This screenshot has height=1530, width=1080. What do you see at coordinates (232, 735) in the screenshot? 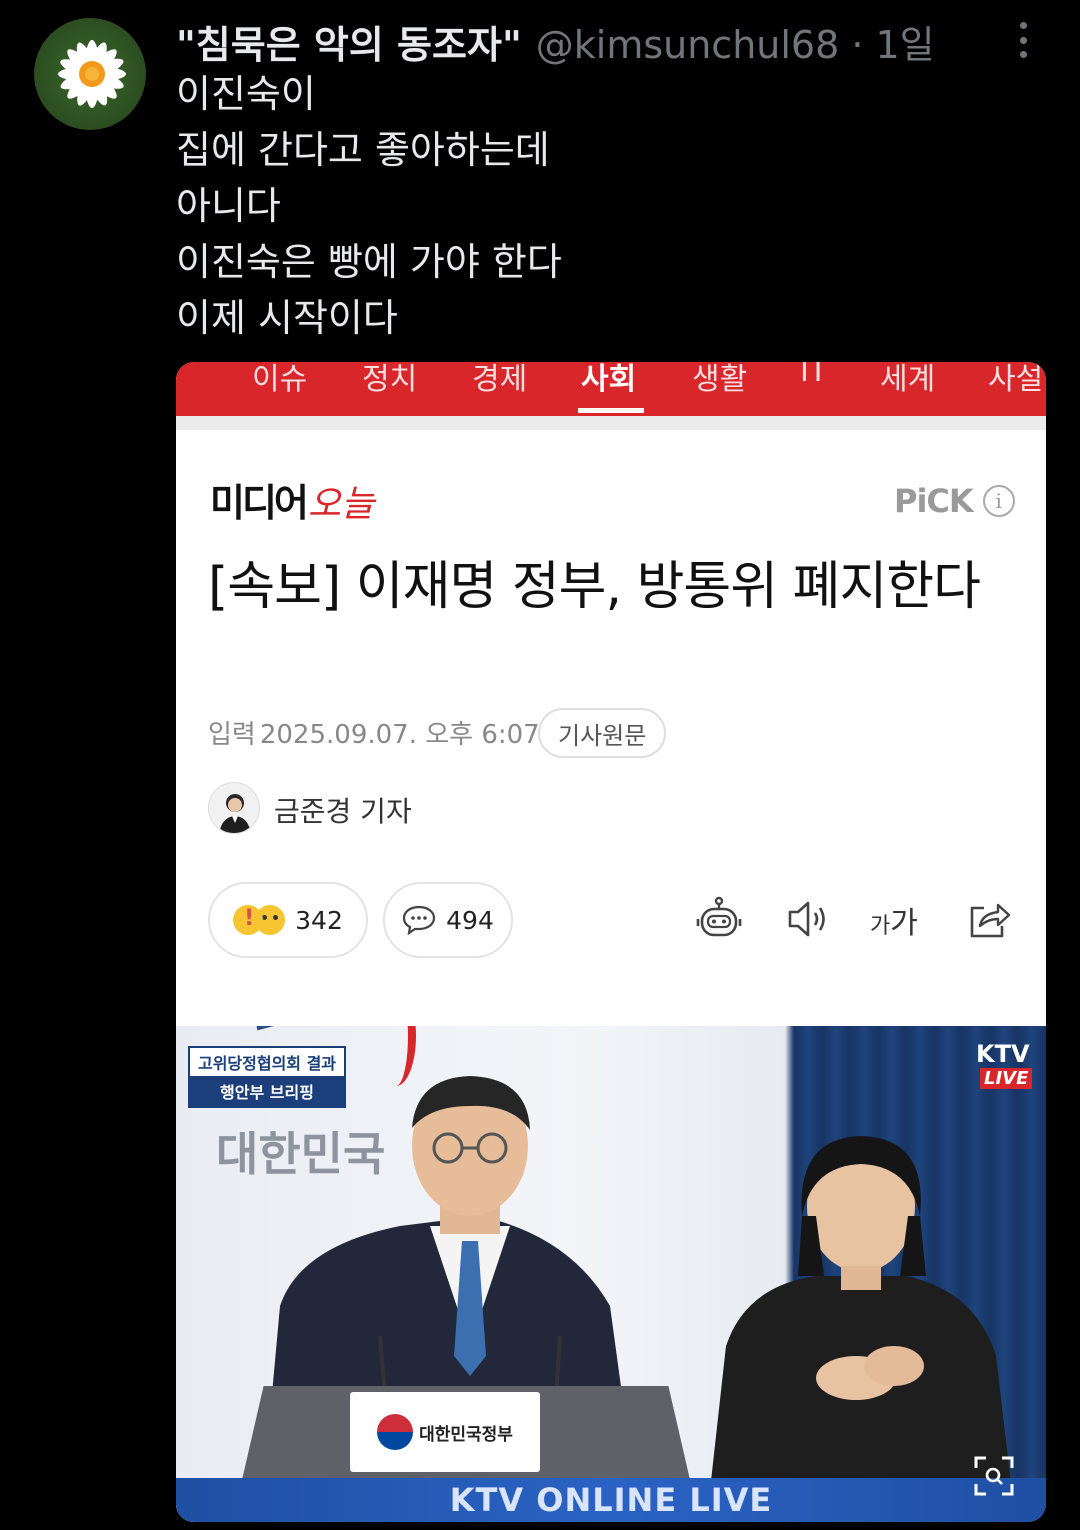
I see `date-label: 입력` at bounding box center [232, 735].